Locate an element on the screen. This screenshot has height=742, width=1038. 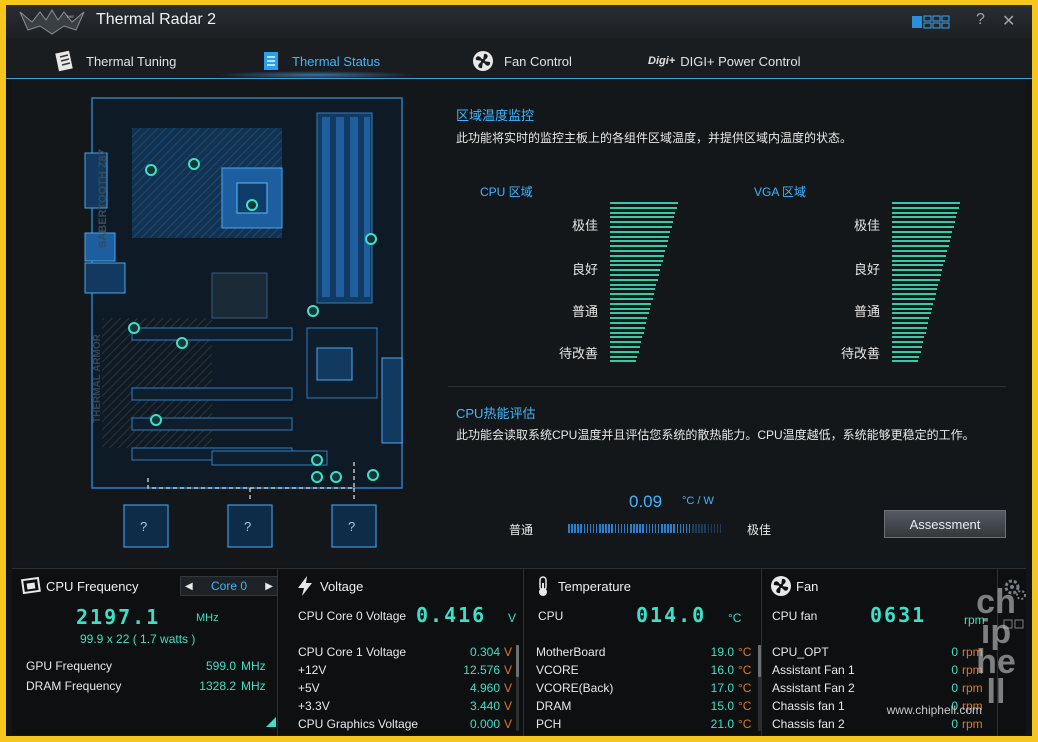
panel-resize-corner-icon is located at coordinates (271, 722).